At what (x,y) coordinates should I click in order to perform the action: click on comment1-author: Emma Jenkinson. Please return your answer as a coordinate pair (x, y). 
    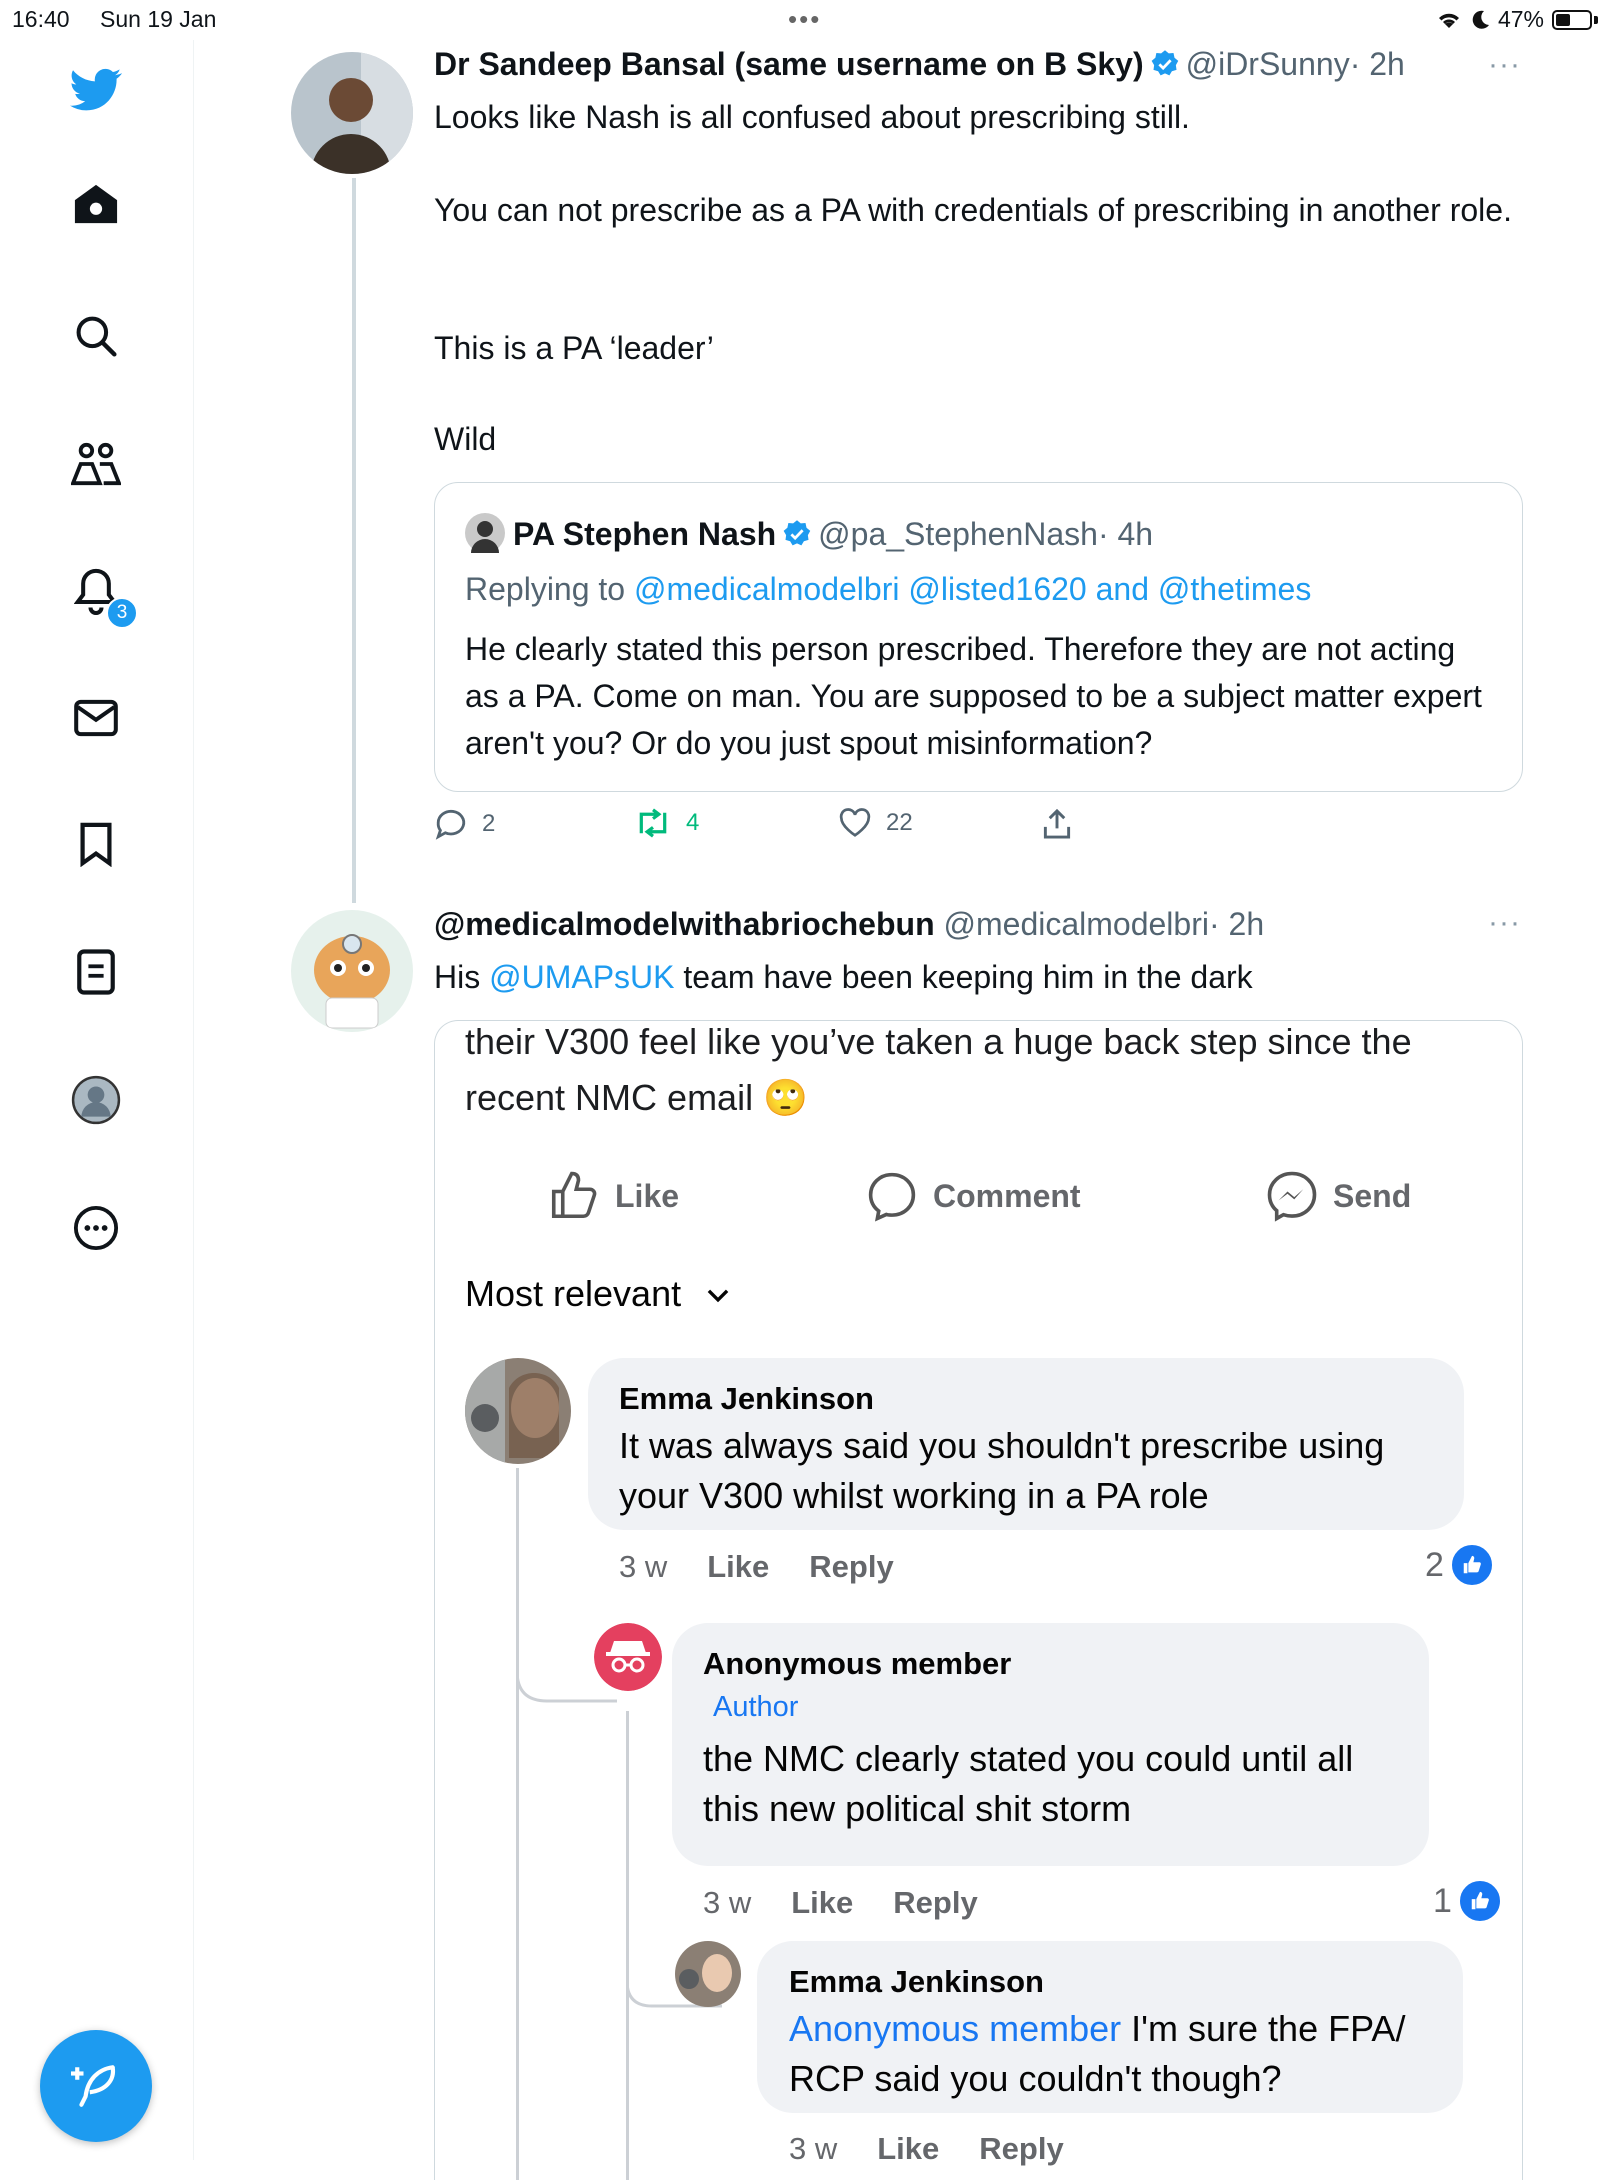
    Looking at the image, I should click on (746, 1398).